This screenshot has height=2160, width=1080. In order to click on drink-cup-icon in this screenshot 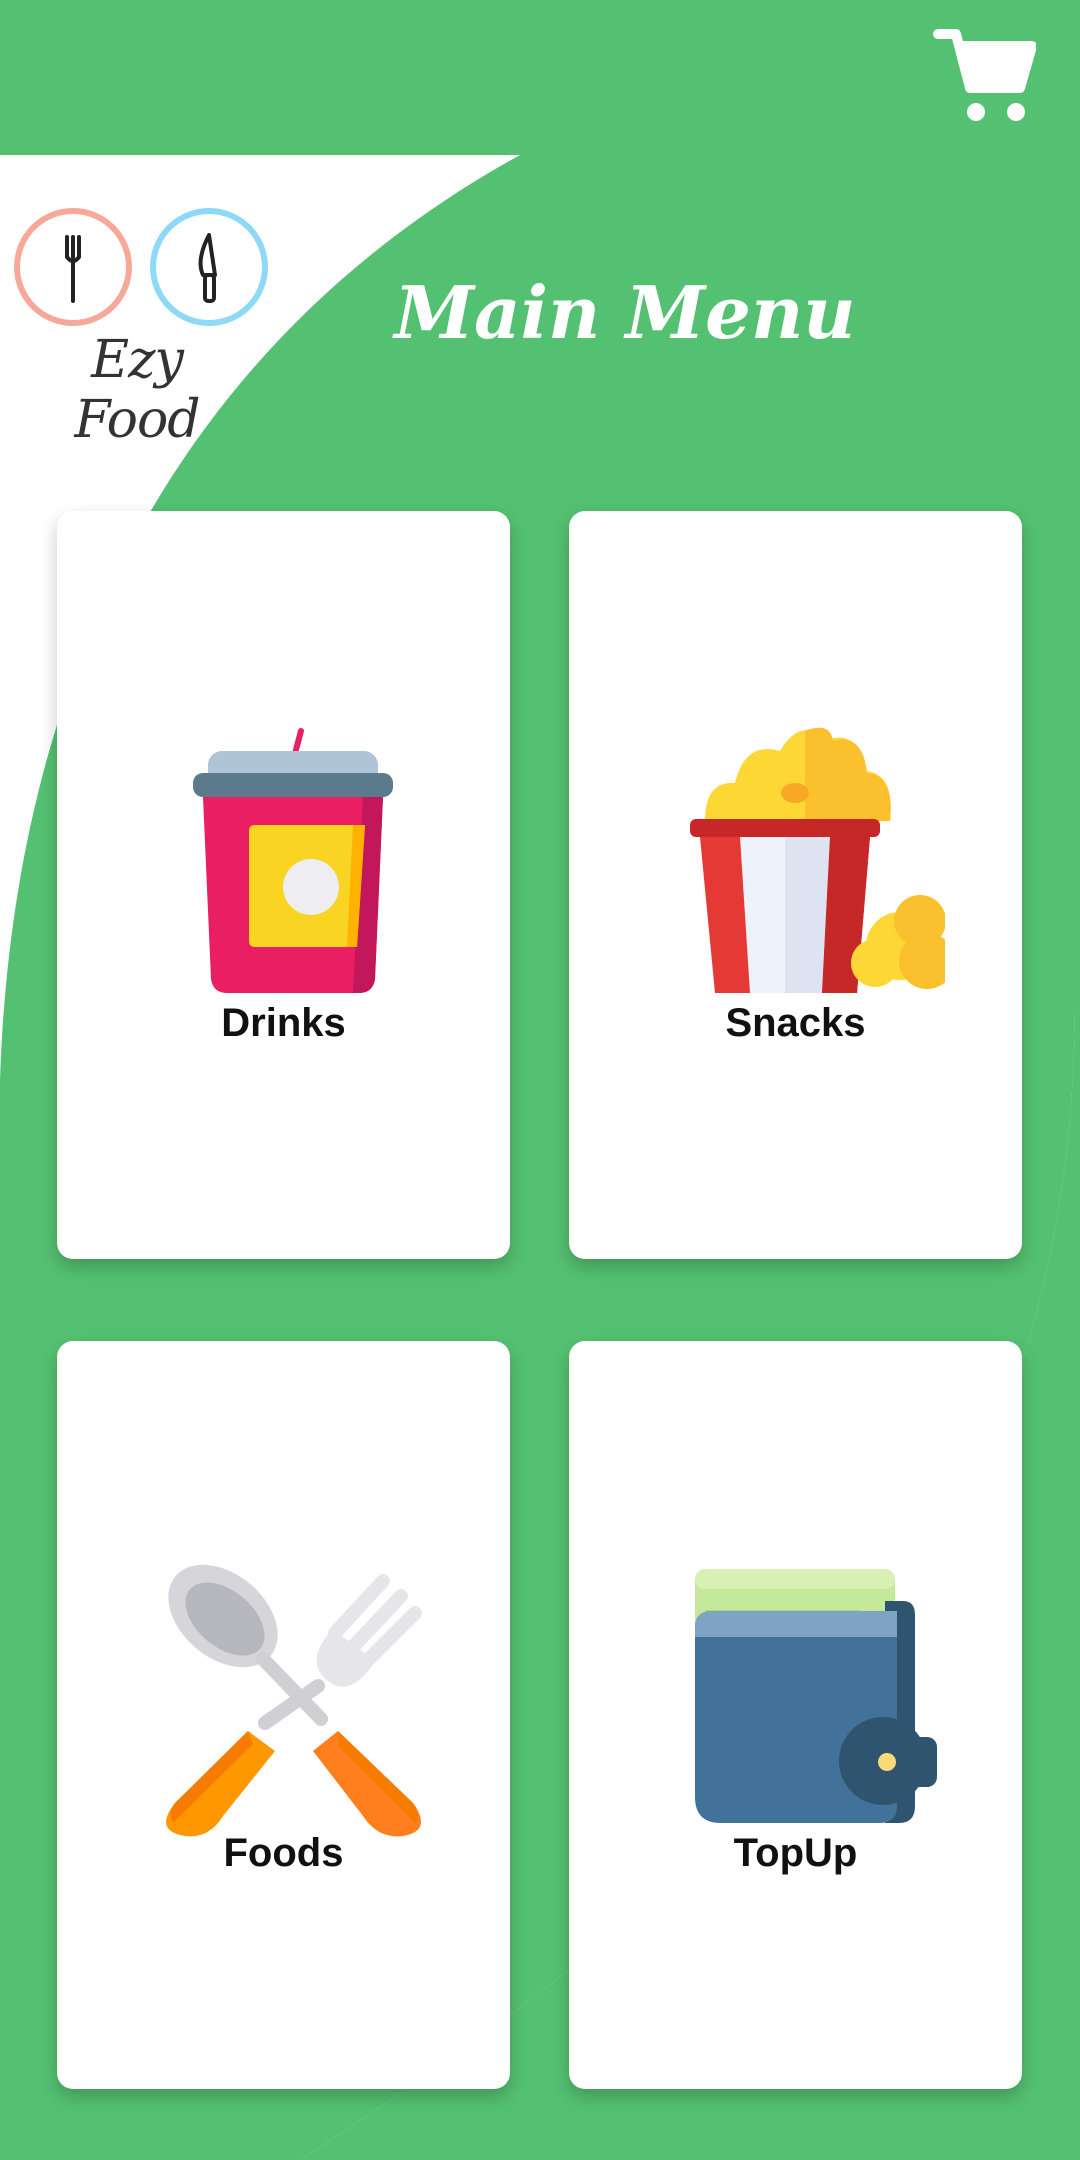, I will do `click(293, 860)`.